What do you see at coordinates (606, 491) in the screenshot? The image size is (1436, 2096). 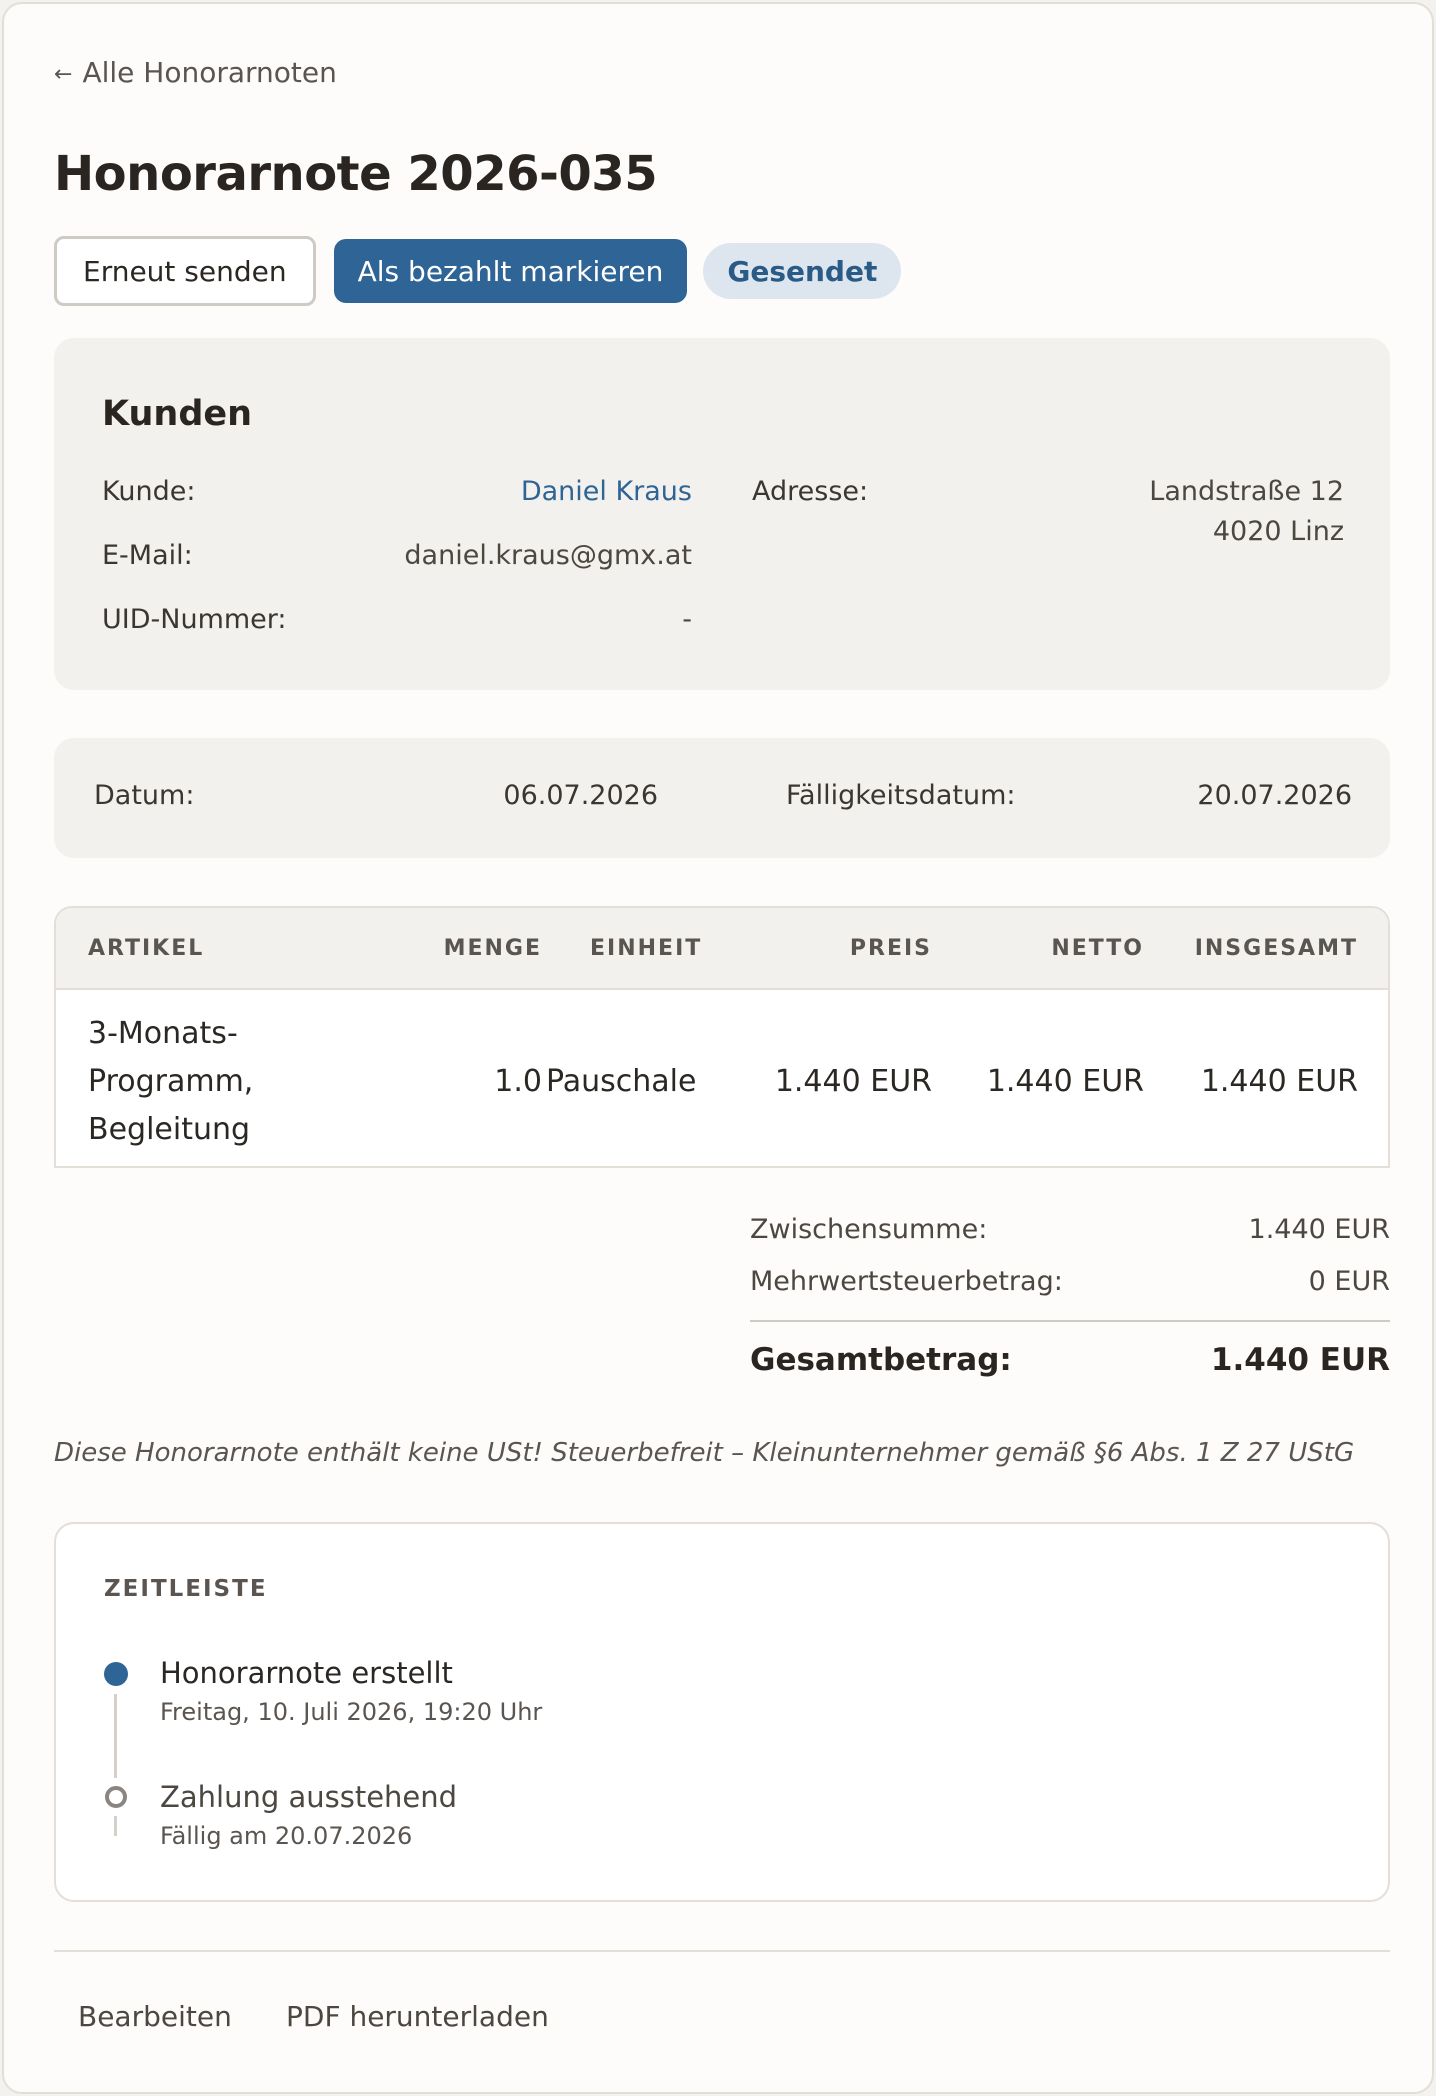 I see `customer-name-link: Daniel Kraus` at bounding box center [606, 491].